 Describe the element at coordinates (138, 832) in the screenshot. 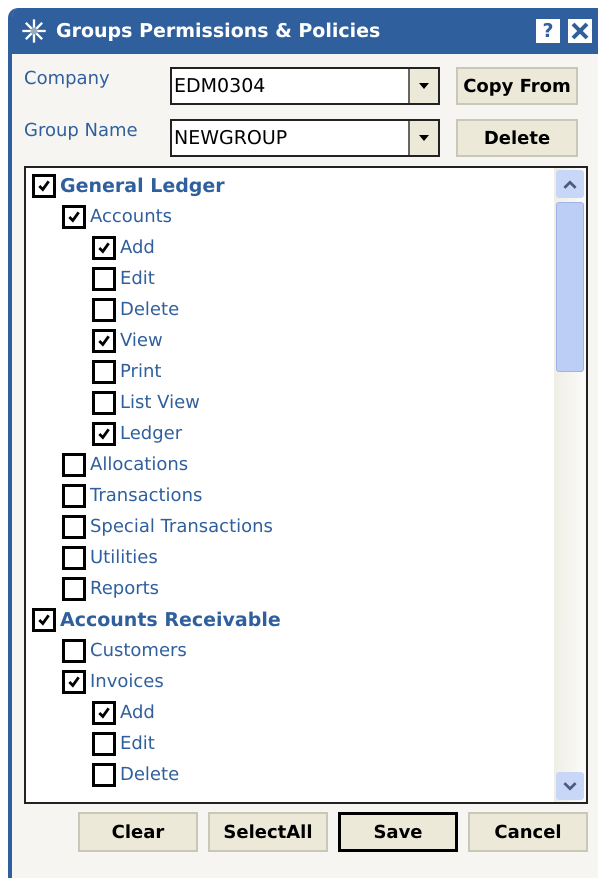

I see `dialog-button: Clear` at that location.